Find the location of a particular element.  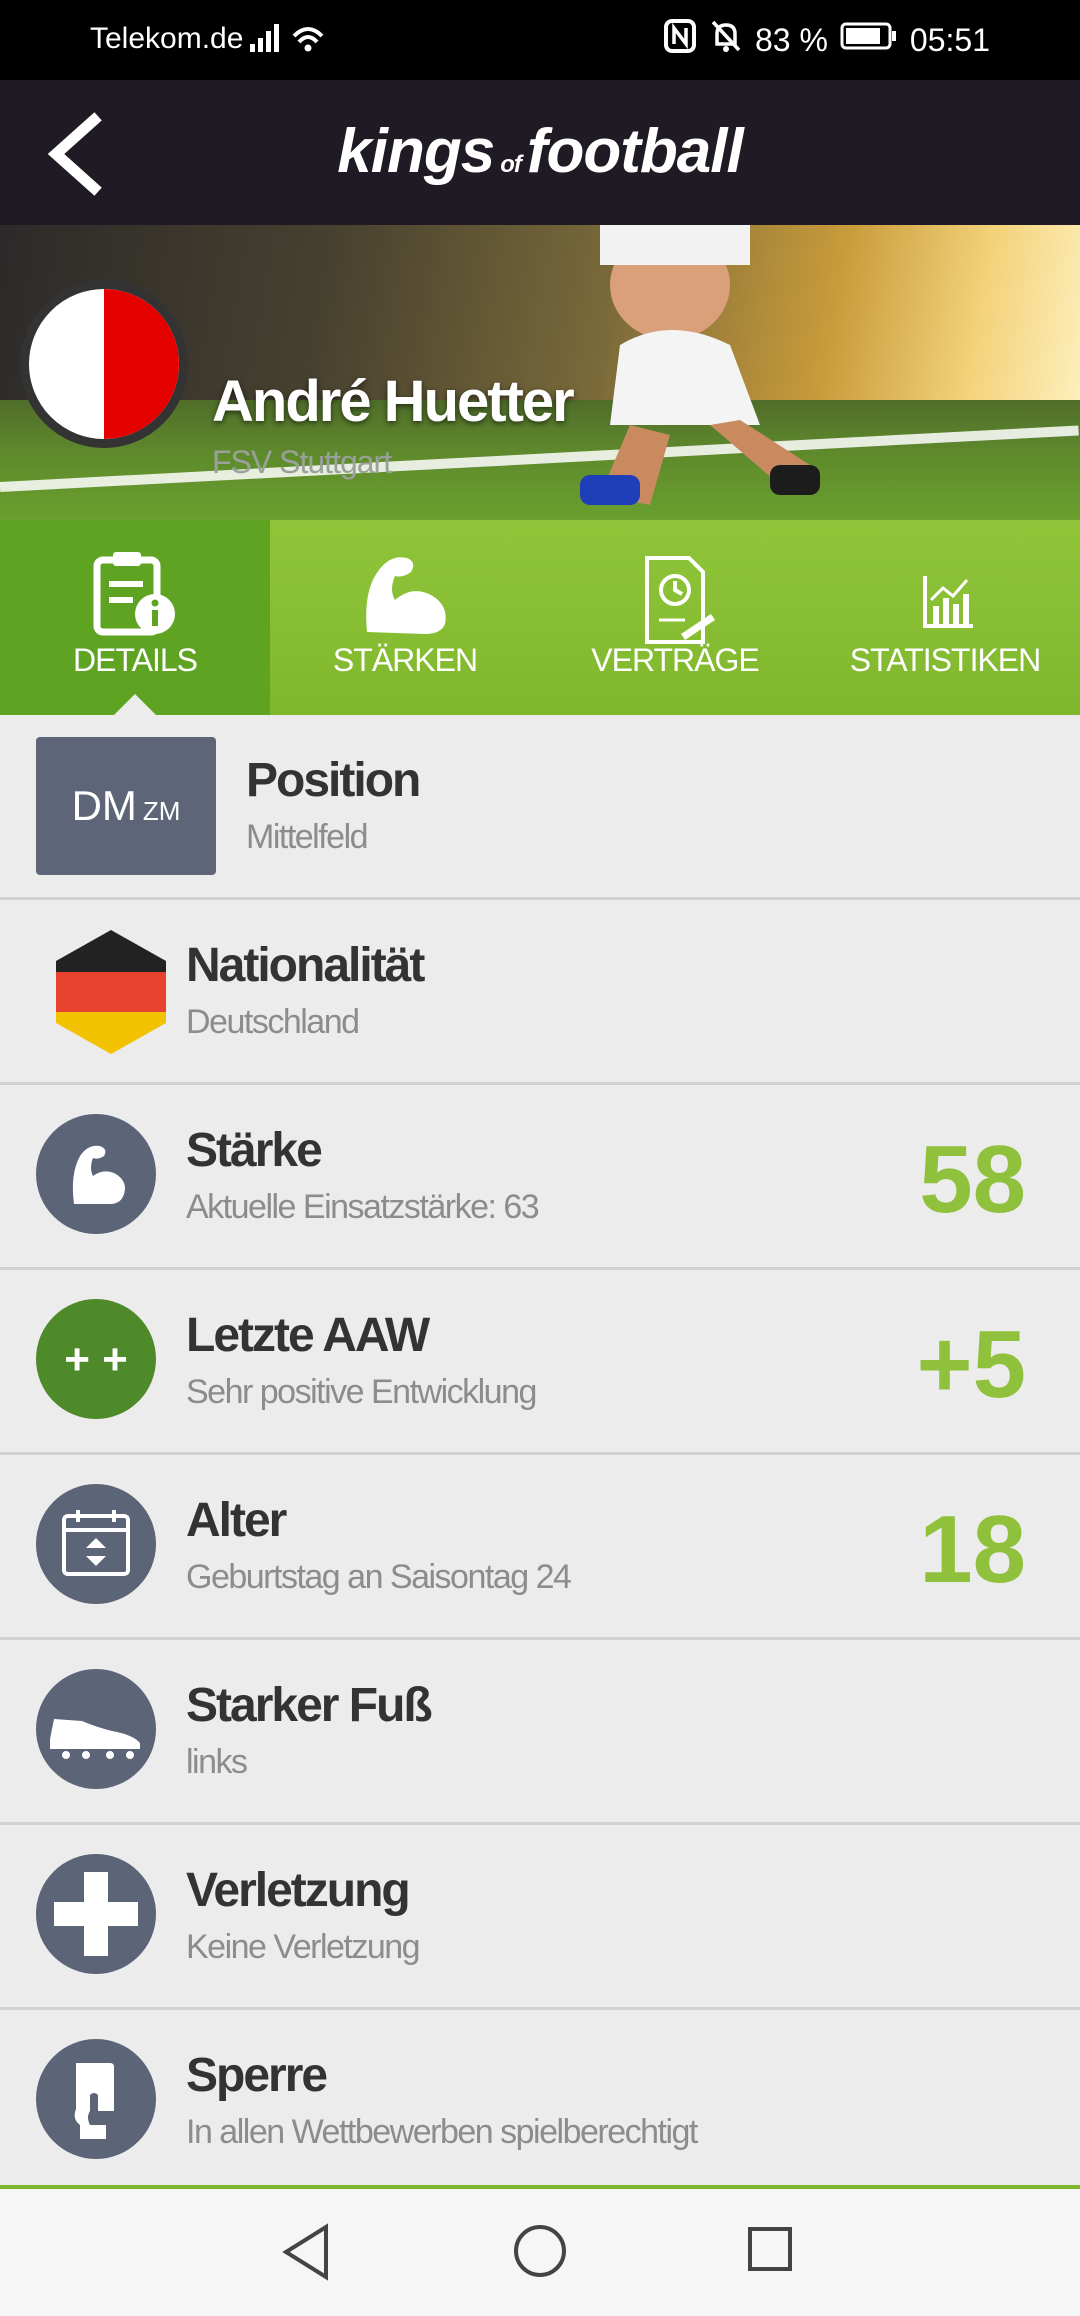

tab-details: DETAILS is located at coordinates (135, 618).